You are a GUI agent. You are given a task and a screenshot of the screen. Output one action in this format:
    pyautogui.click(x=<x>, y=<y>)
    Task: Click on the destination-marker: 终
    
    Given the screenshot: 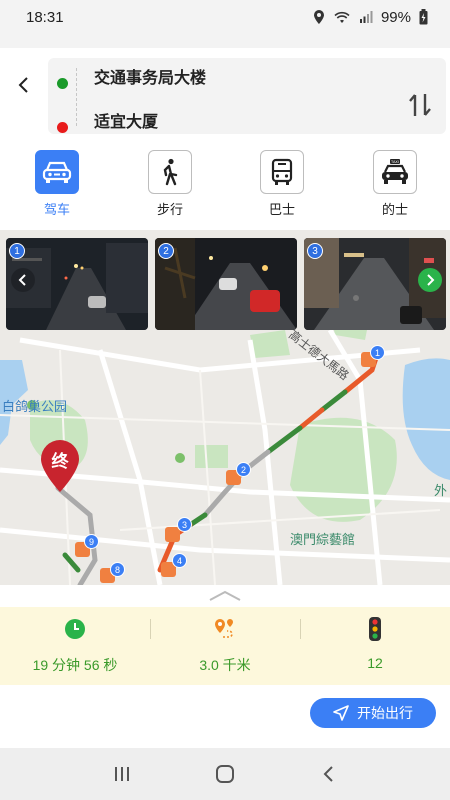 What is the action you would take?
    pyautogui.click(x=60, y=466)
    